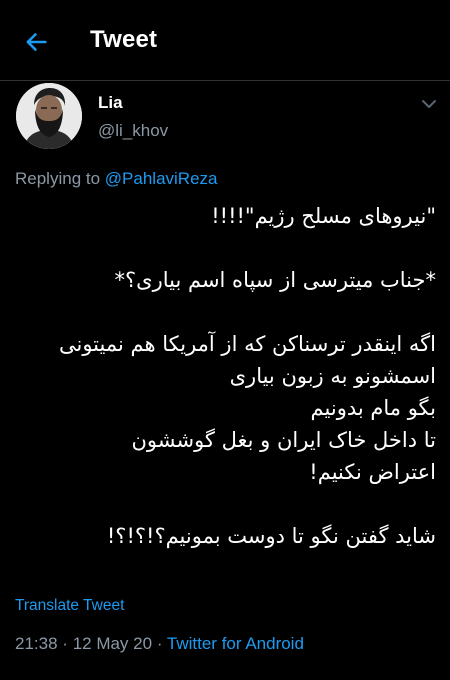 The image size is (450, 680). What do you see at coordinates (110, 103) in the screenshot?
I see `author-name: Lia` at bounding box center [110, 103].